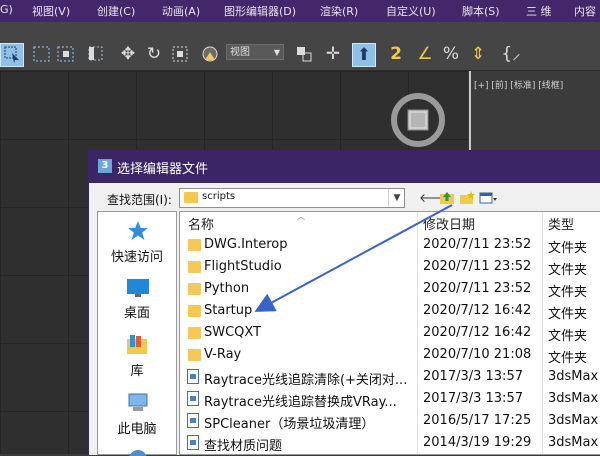 Image resolution: width=600 pixels, height=456 pixels. I want to click on column-header-name: 名称, so click(201, 223).